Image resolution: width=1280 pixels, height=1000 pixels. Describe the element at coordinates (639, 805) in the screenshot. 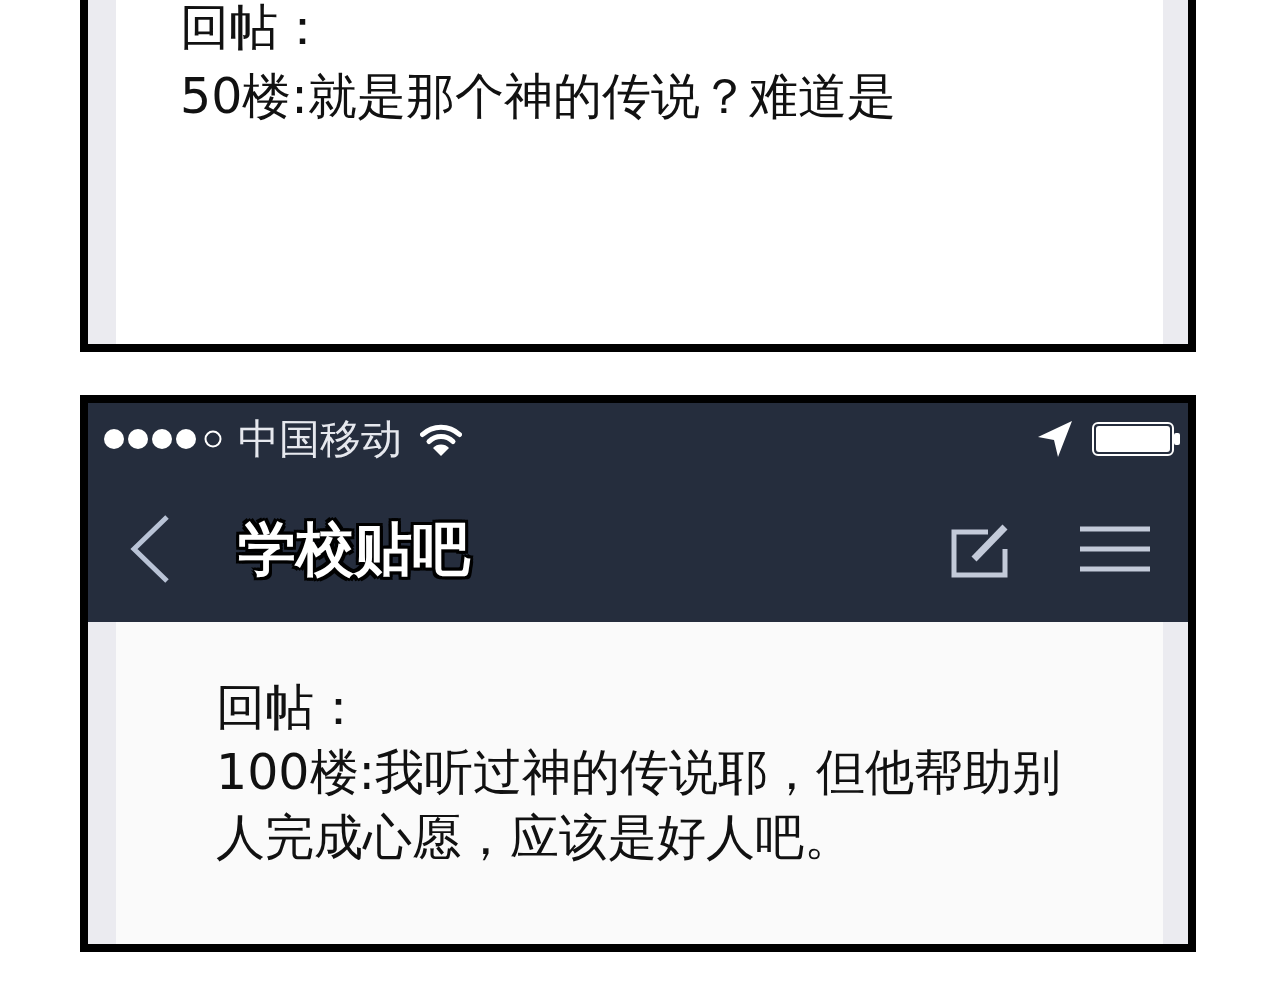

I see `post-text: 100楼:我听过神的传说耶，但他帮助别人完成心愿，应该是好人吧。` at that location.